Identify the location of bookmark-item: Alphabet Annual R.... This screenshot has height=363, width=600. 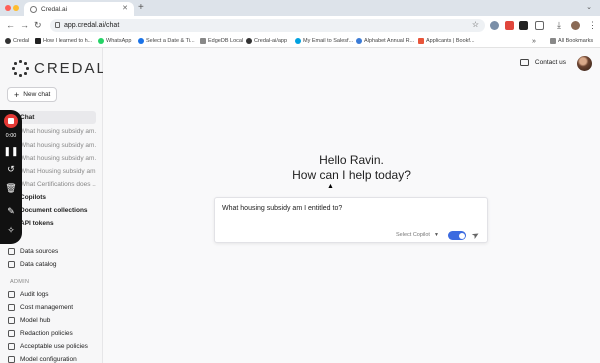
(385, 41).